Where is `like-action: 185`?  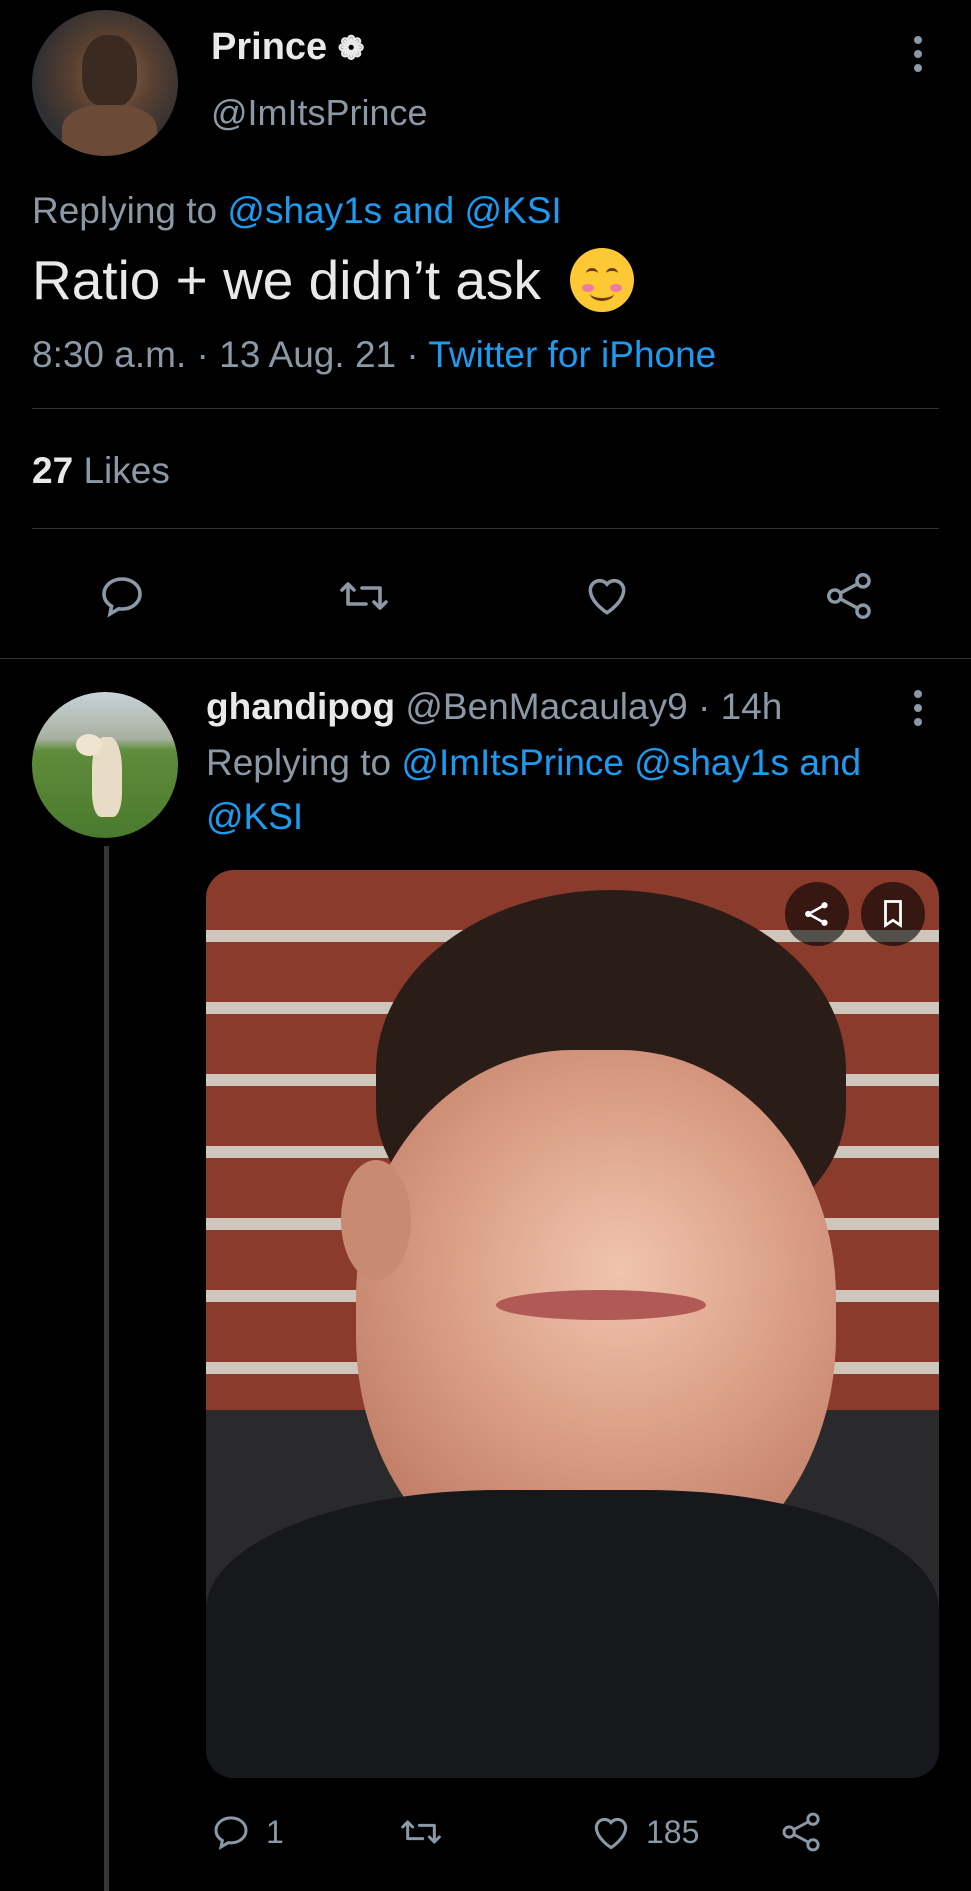 like-action: 185 is located at coordinates (643, 1832).